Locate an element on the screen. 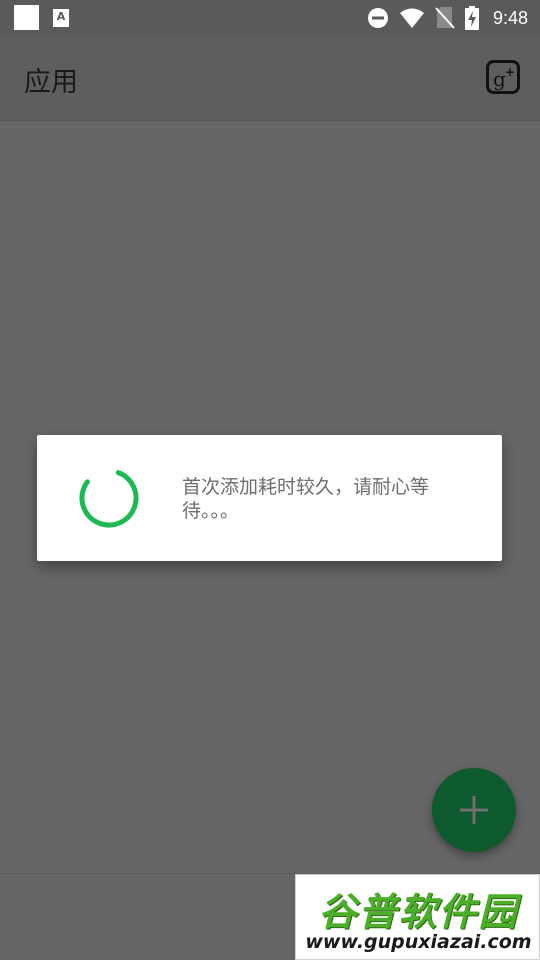  status-bar: A 9:48 is located at coordinates (270, 18).